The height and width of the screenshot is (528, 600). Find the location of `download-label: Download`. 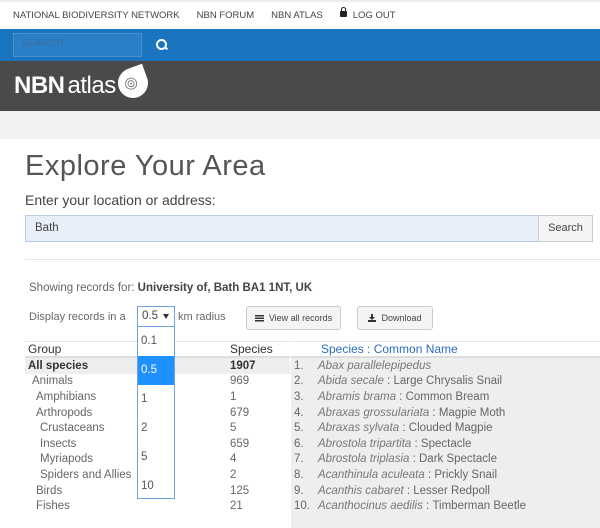

download-label: Download is located at coordinates (401, 318).